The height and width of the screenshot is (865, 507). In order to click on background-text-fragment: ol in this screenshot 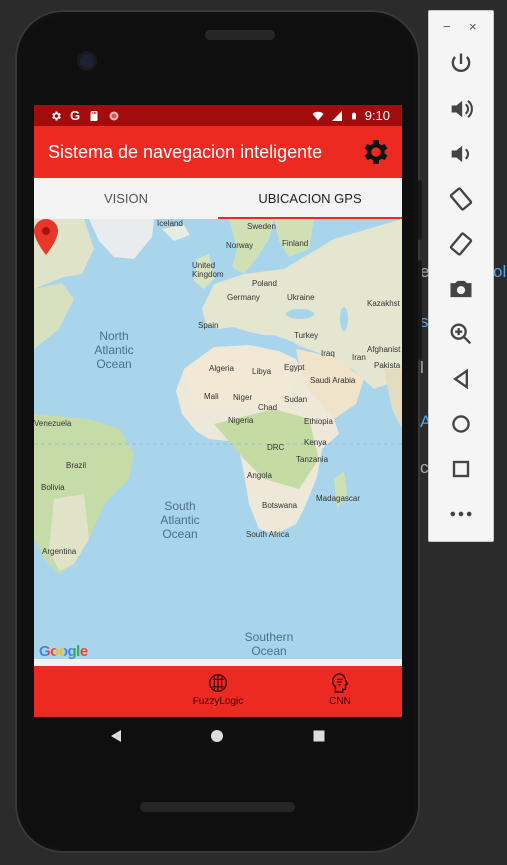, I will do `click(500, 271)`.